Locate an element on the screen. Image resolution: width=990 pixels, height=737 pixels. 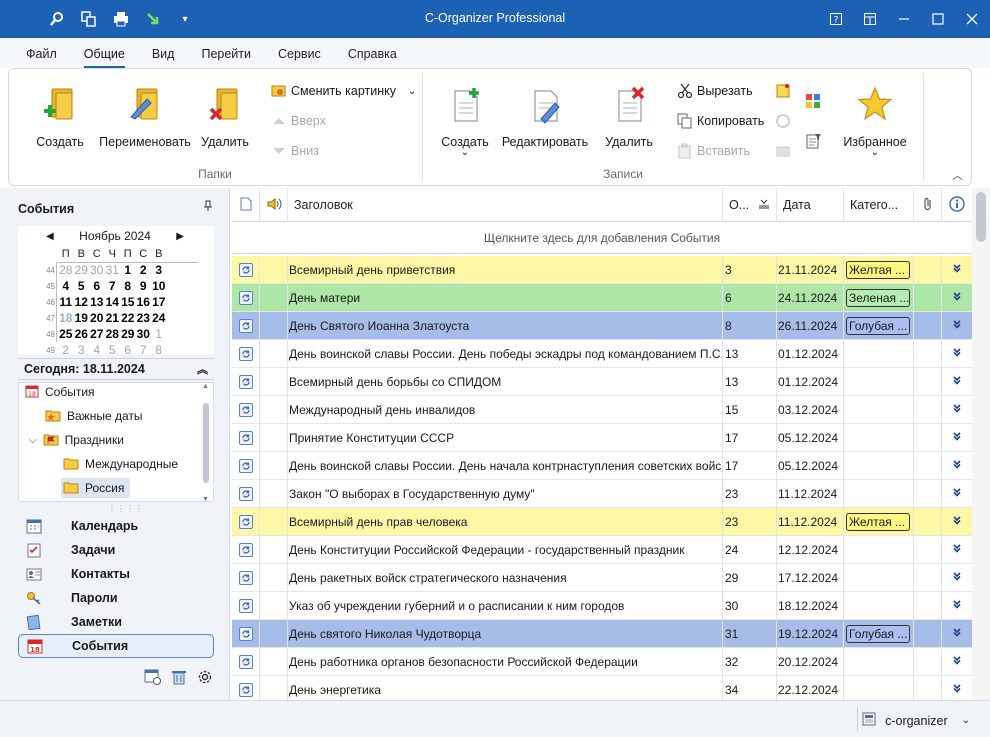
column-title-header: Заголовок is located at coordinates (505, 205).